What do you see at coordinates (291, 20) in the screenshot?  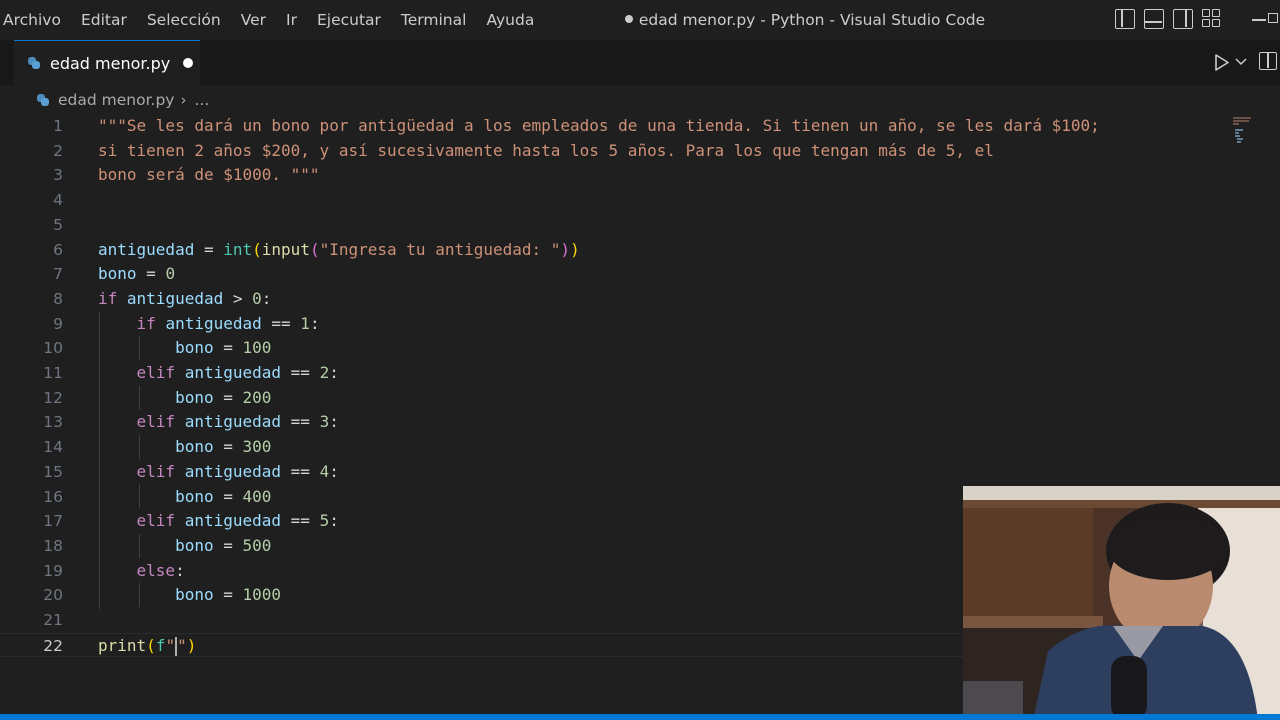 I see `menu-ir: Ir` at bounding box center [291, 20].